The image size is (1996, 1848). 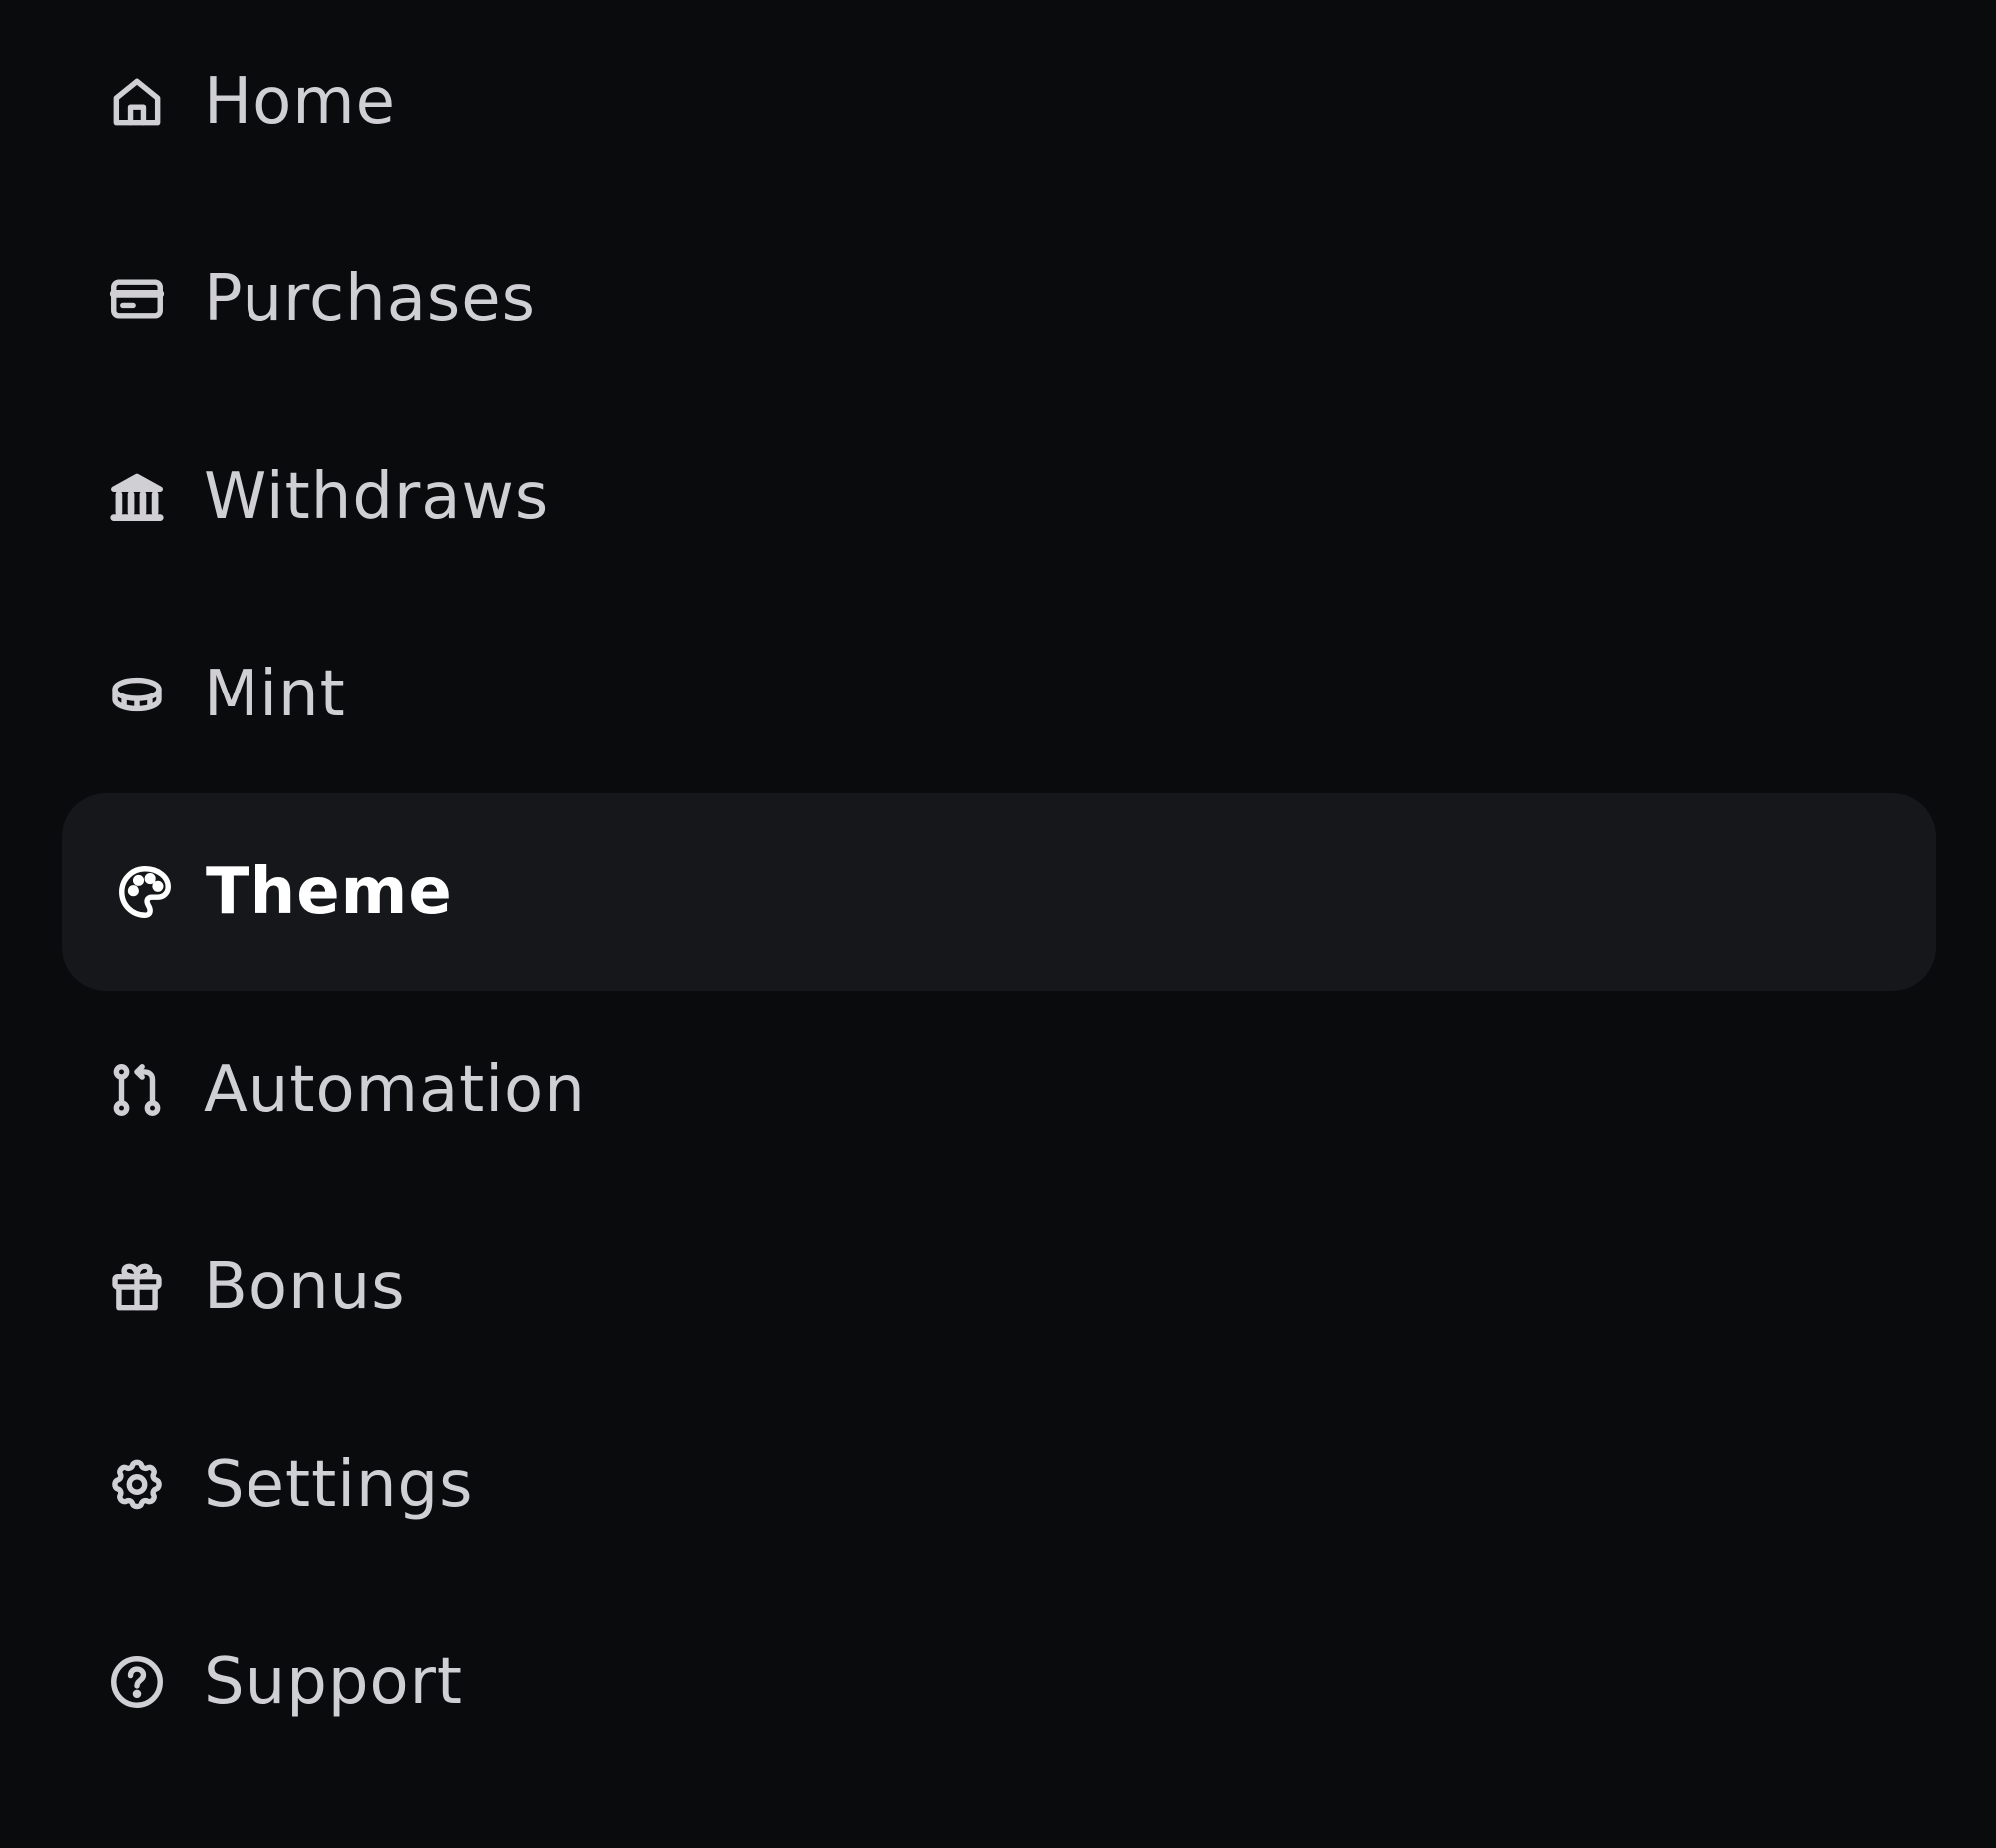 What do you see at coordinates (329, 892) in the screenshot?
I see `sidebar-item-label: Theme` at bounding box center [329, 892].